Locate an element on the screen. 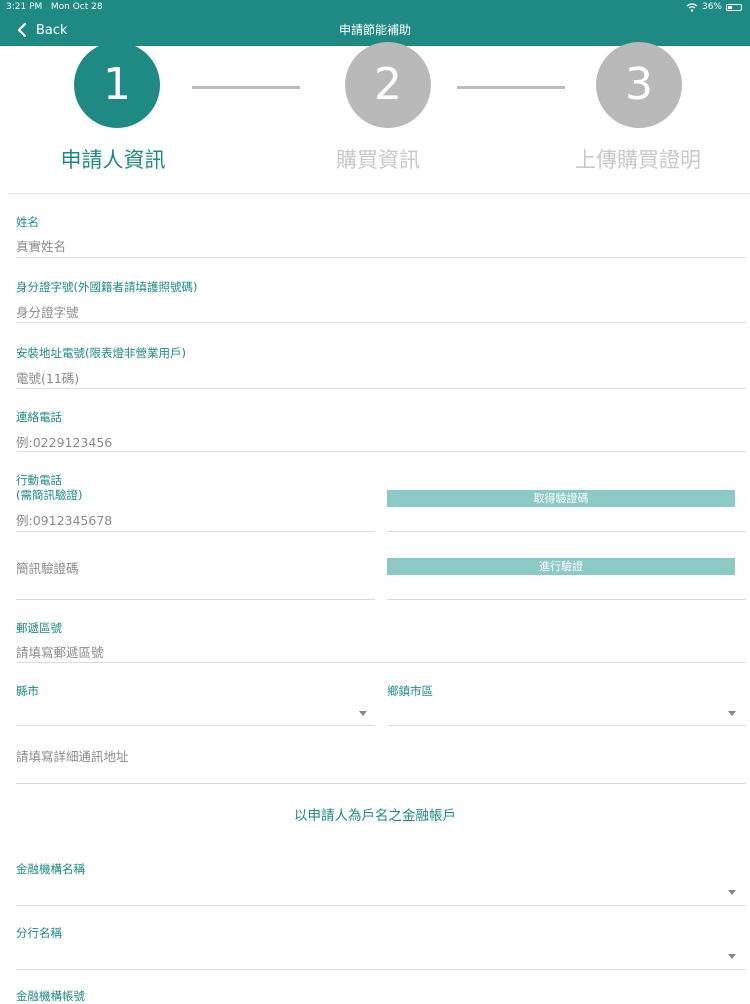 The height and width of the screenshot is (1004, 750). institution-label: 金融機構名稱 is located at coordinates (50, 869).